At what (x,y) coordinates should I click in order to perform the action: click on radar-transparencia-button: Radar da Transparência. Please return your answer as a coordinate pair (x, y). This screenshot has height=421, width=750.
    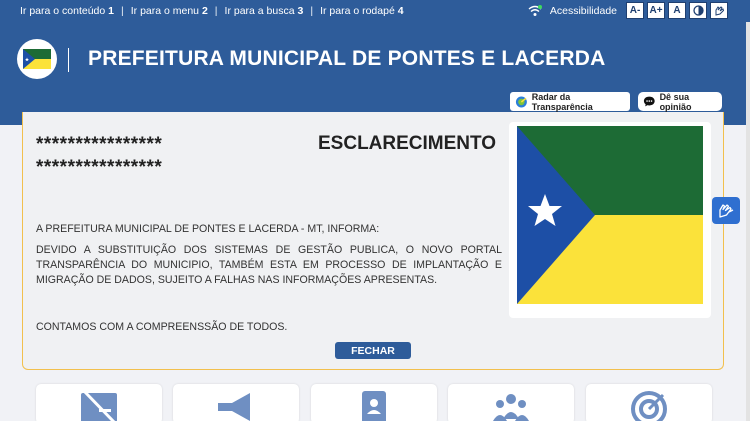
    Looking at the image, I should click on (570, 101).